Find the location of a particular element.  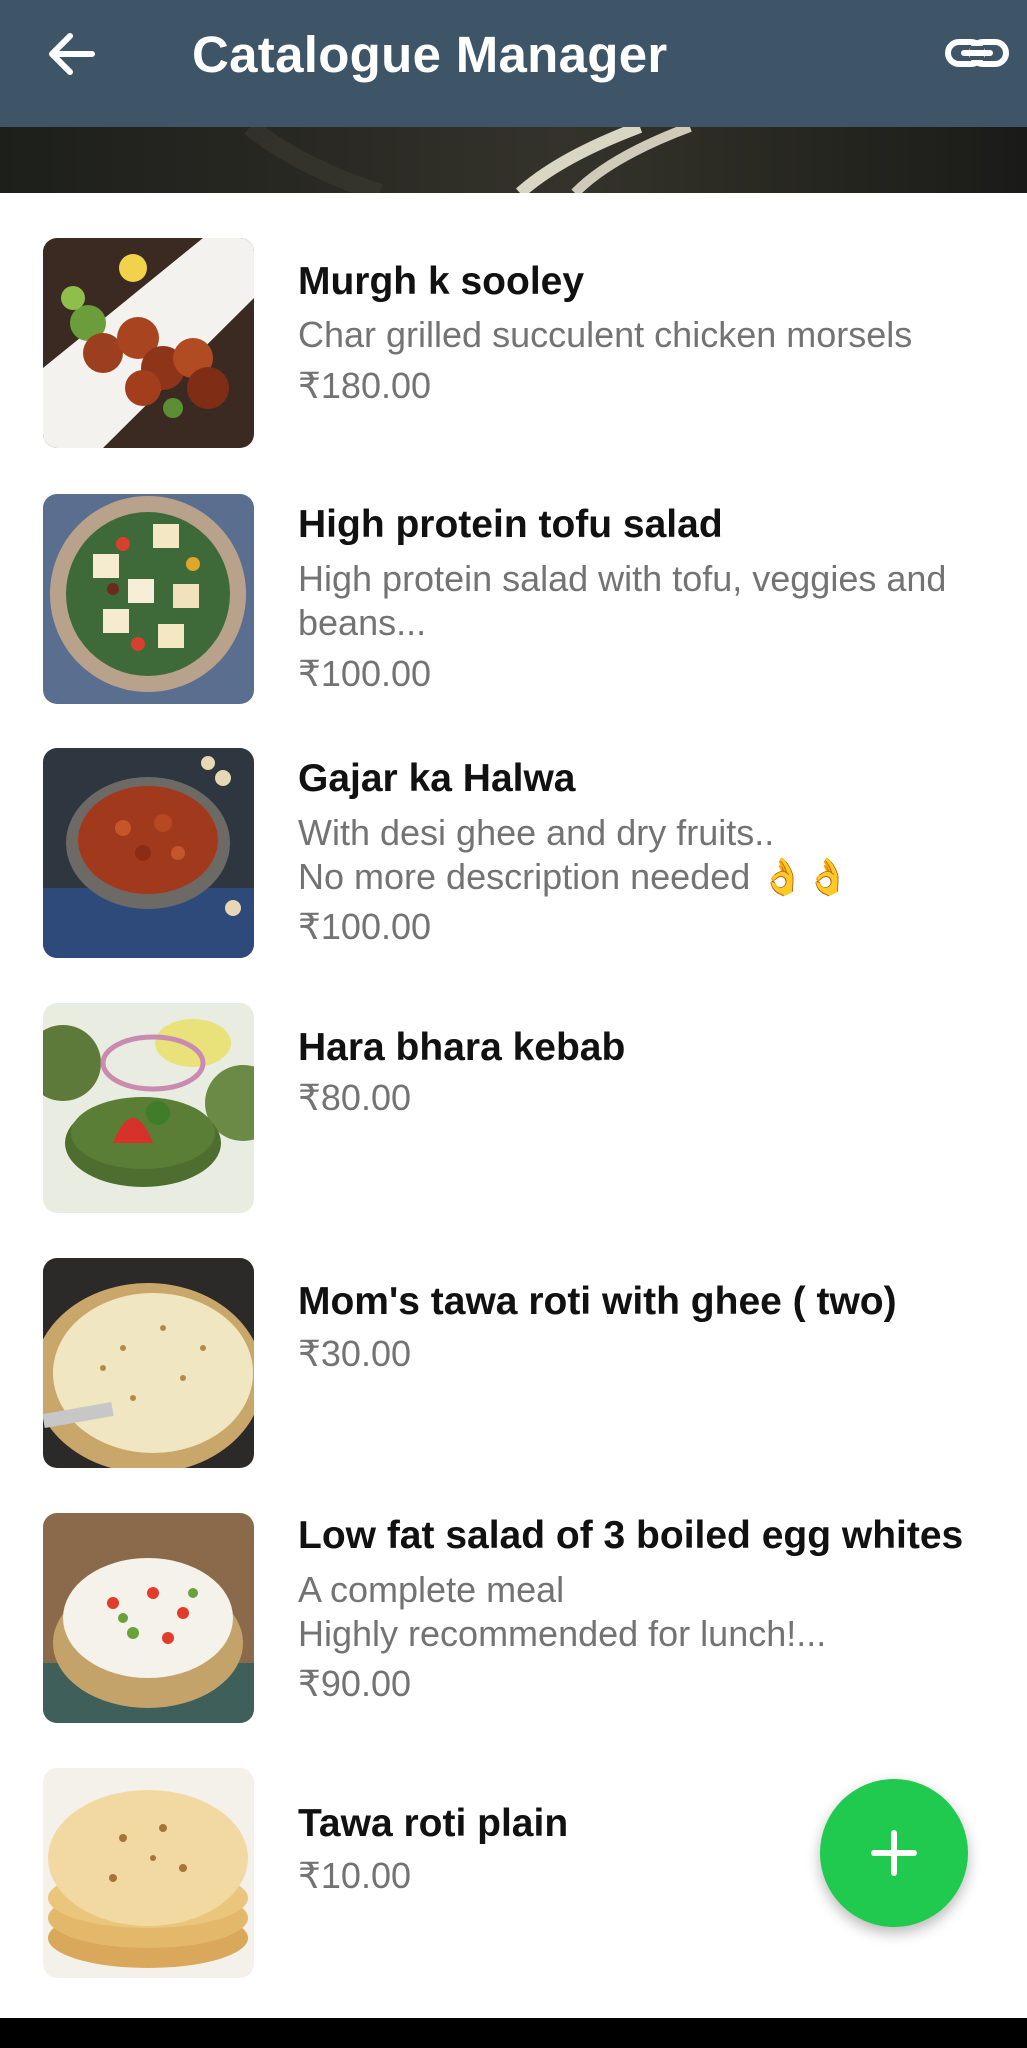

product-price: ₹180.00 is located at coordinates (365, 385).